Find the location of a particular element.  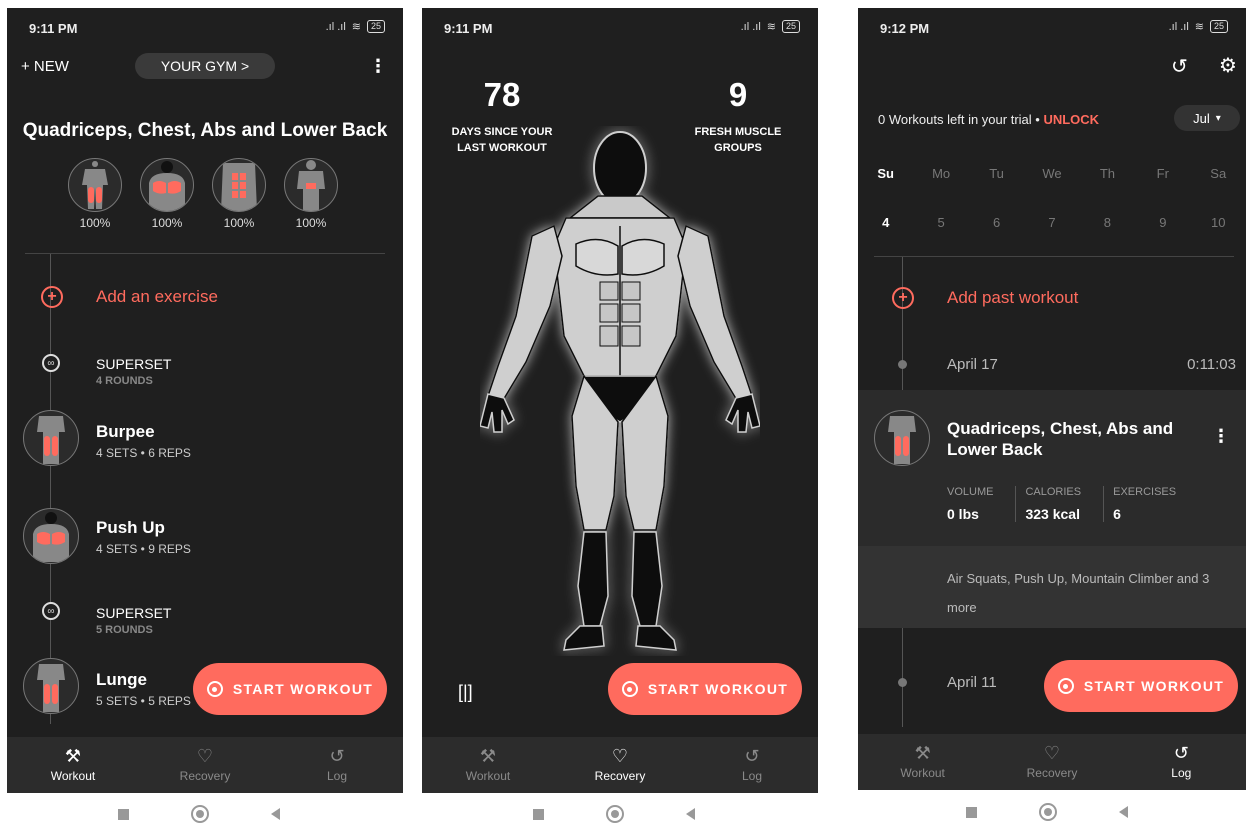

weekday-label: Tu is located at coordinates (996, 173).